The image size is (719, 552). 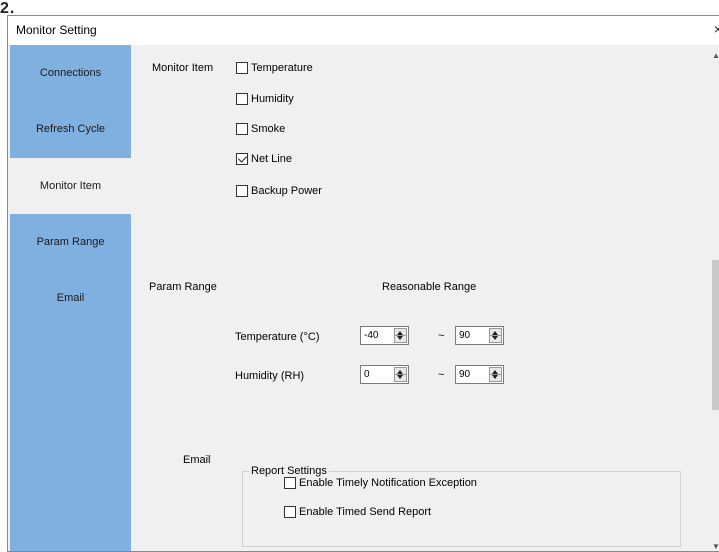 I want to click on sidebar-item-param-range: Param Range, so click(x=70, y=242).